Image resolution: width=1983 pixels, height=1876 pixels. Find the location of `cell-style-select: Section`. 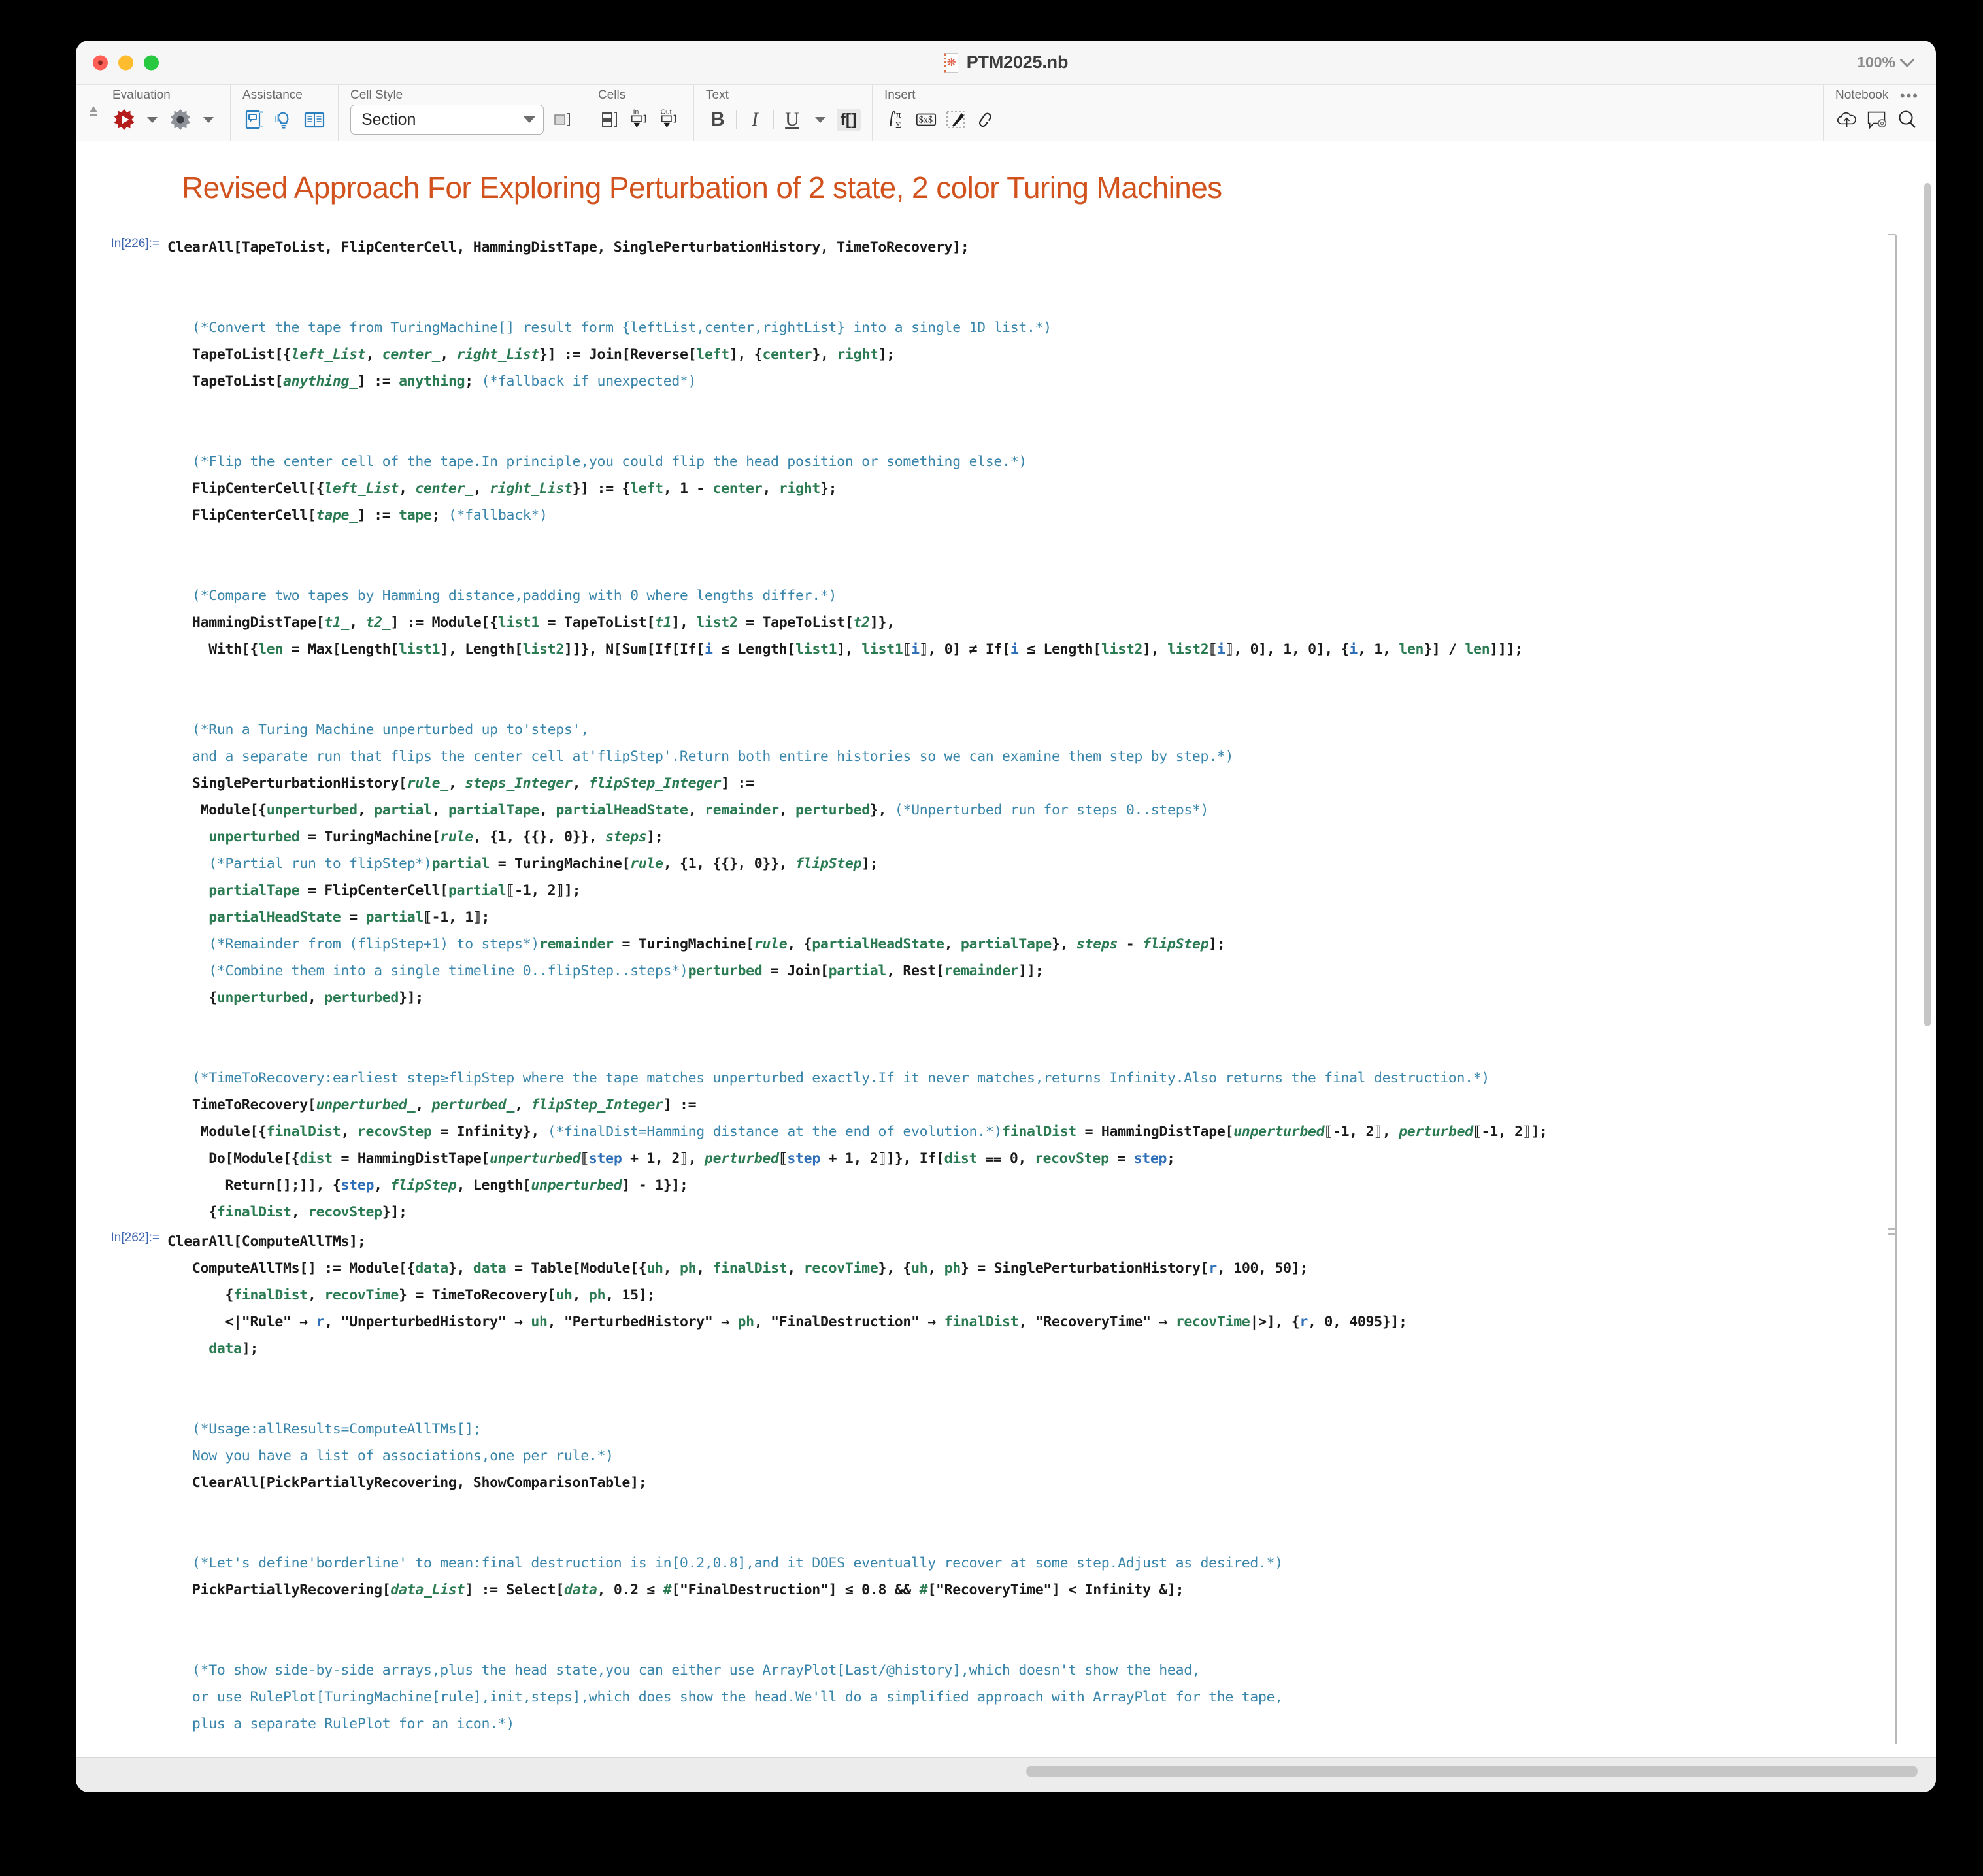

cell-style-select: Section is located at coordinates (447, 120).